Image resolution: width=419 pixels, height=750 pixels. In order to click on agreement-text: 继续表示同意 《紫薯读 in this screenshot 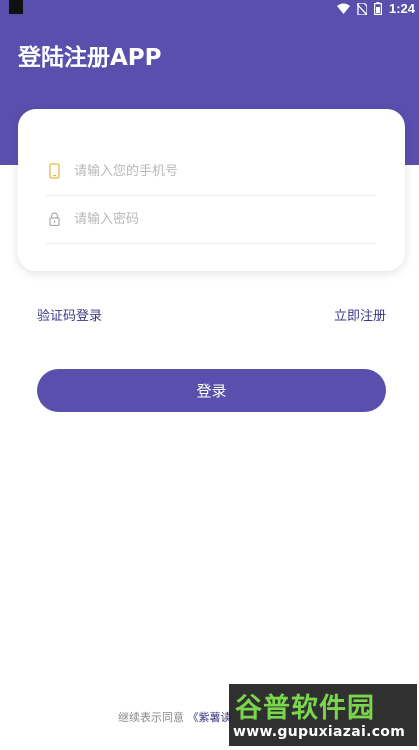, I will do `click(175, 717)`.